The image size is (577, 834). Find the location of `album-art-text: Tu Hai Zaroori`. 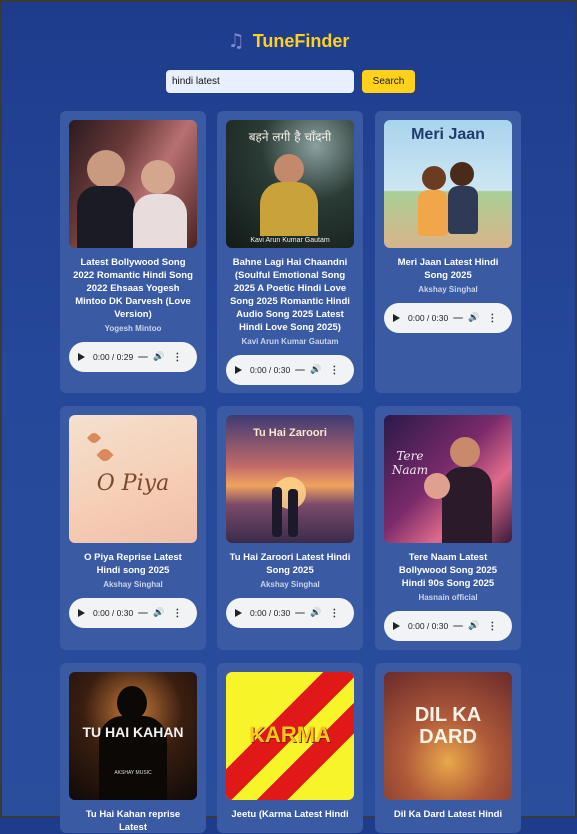

album-art-text: Tu Hai Zaroori is located at coordinates (290, 433).